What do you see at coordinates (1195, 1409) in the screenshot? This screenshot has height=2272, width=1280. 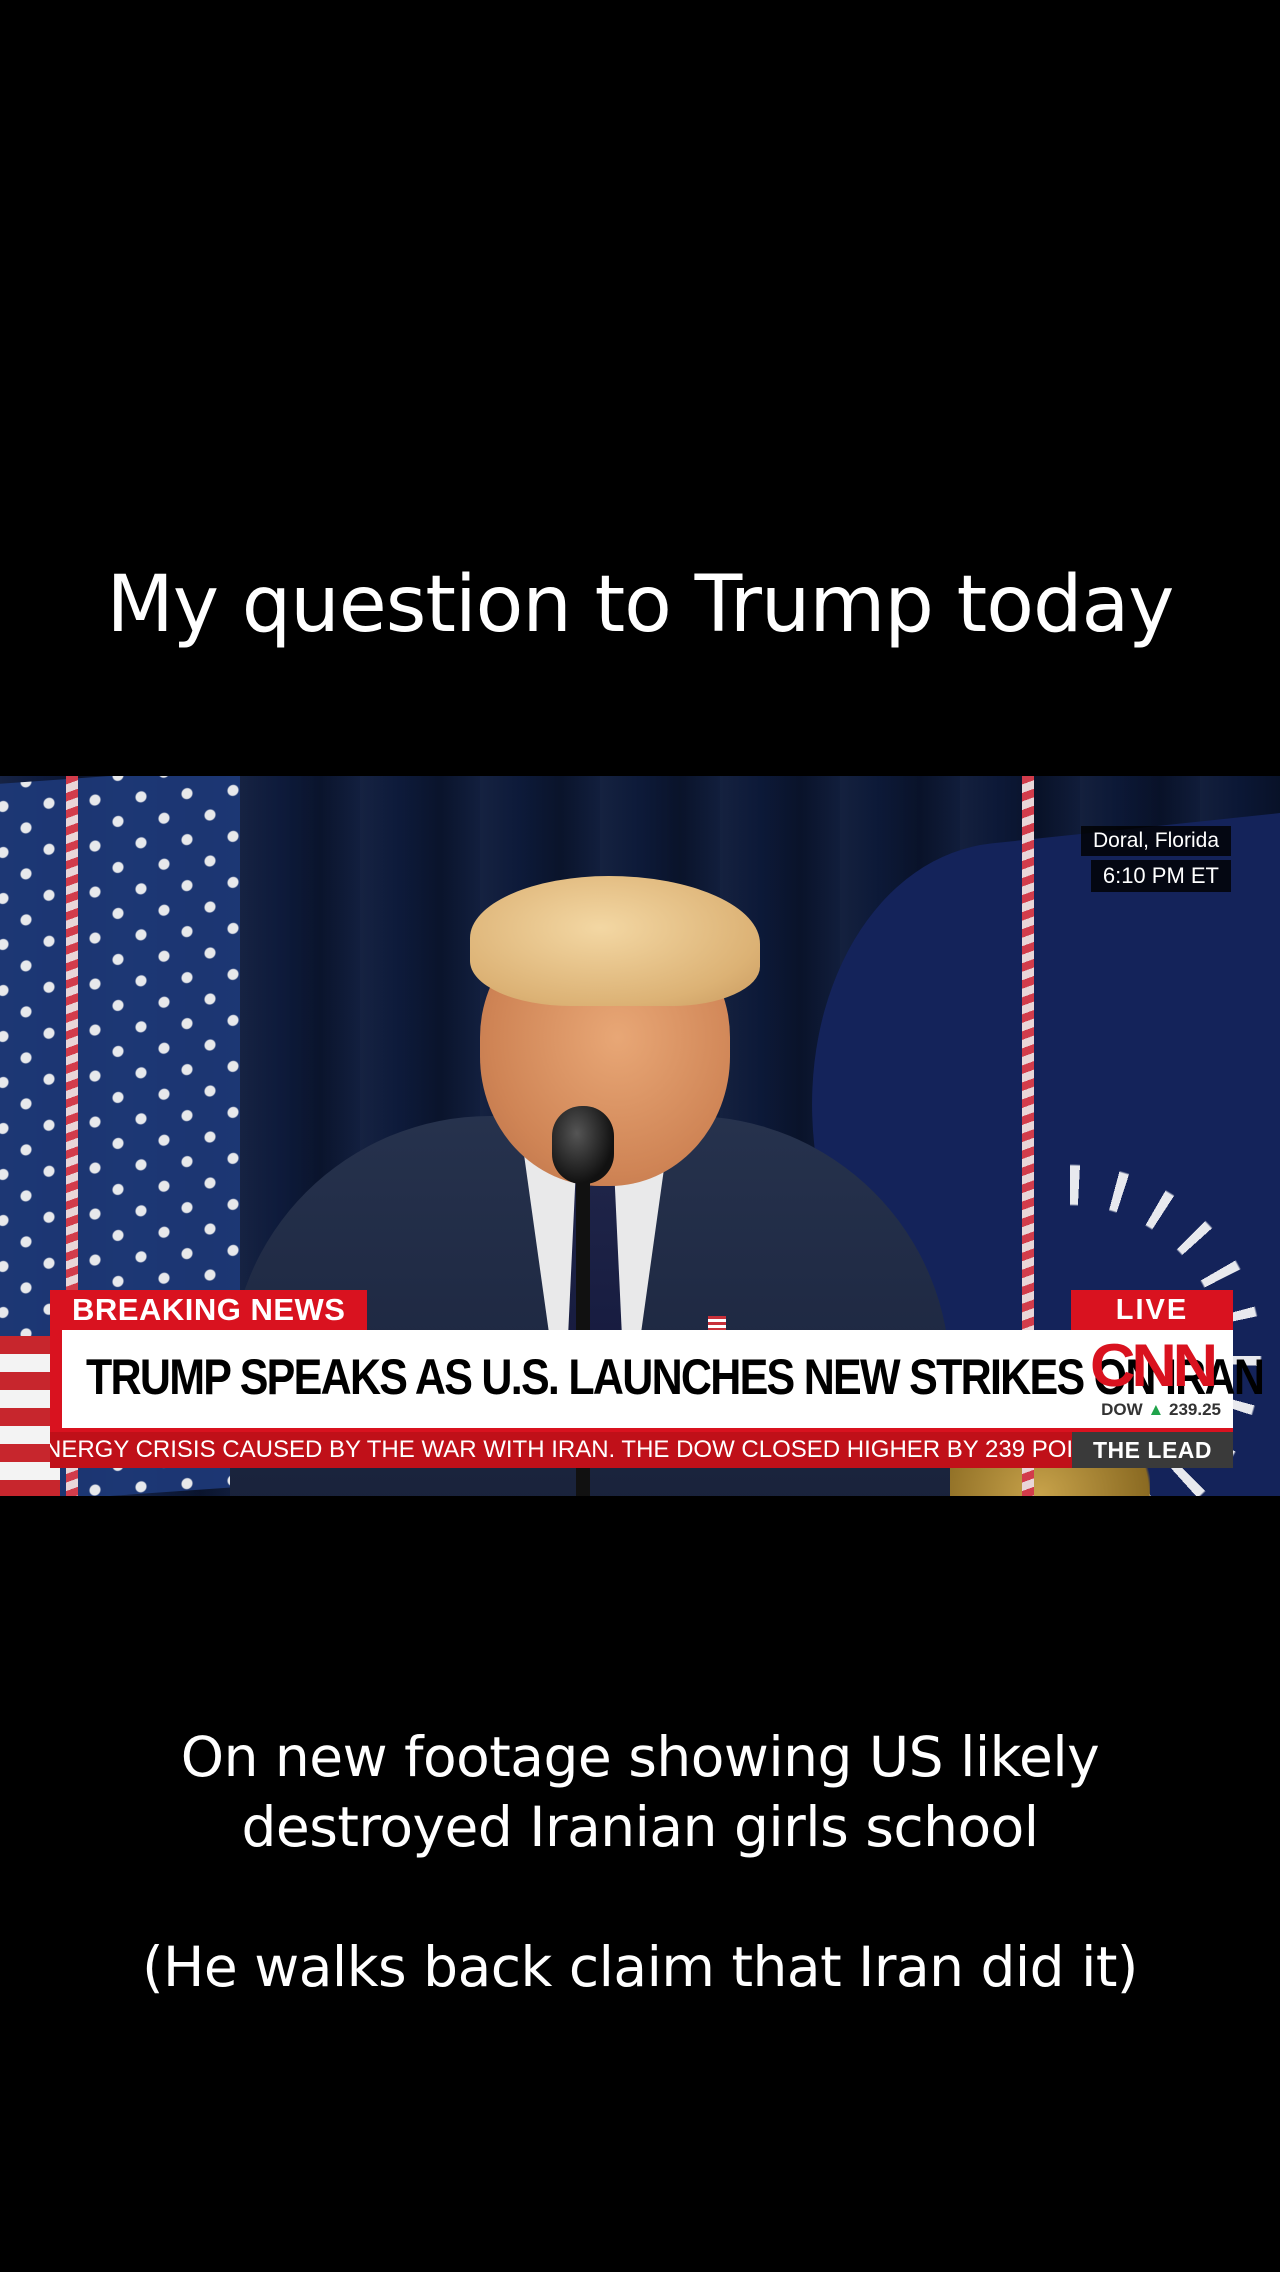 I see `dow-value: 239.25` at bounding box center [1195, 1409].